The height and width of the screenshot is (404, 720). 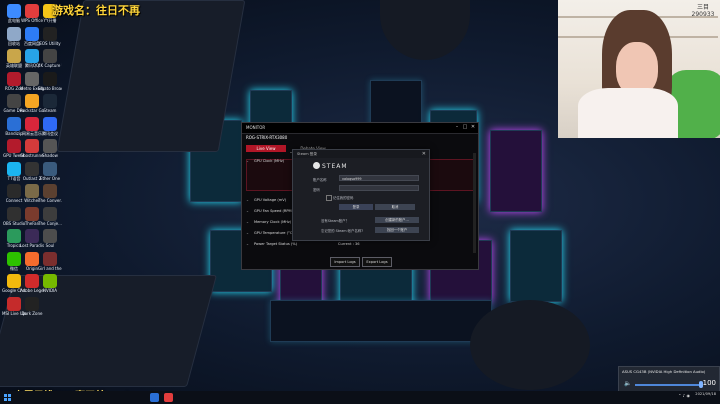 I want to click on desktop-icon: Shadow, so click(x=50, y=148).